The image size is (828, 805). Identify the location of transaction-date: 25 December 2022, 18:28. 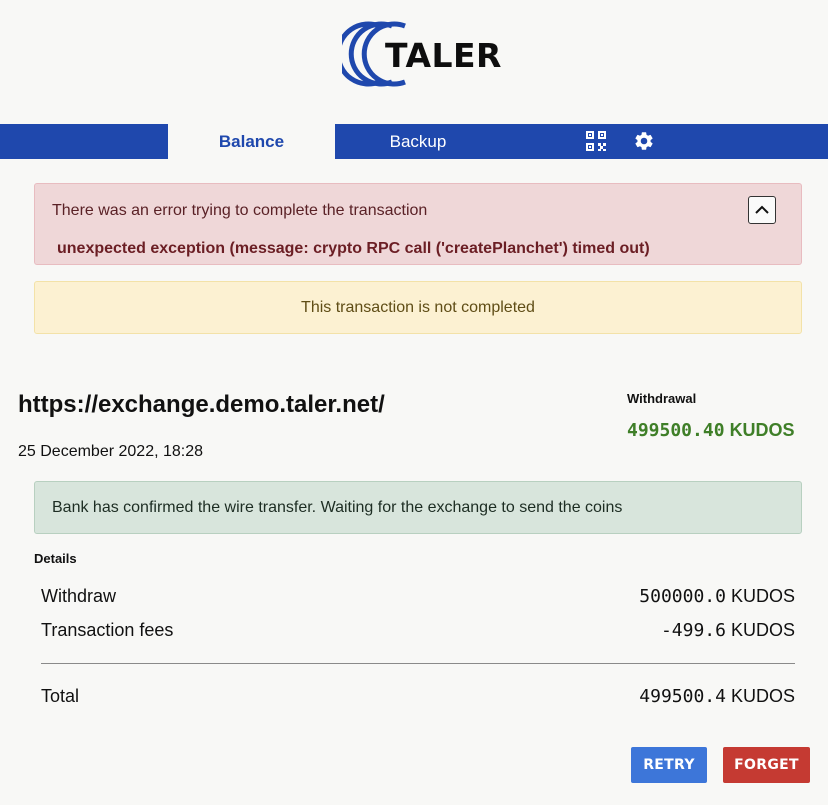
(111, 451).